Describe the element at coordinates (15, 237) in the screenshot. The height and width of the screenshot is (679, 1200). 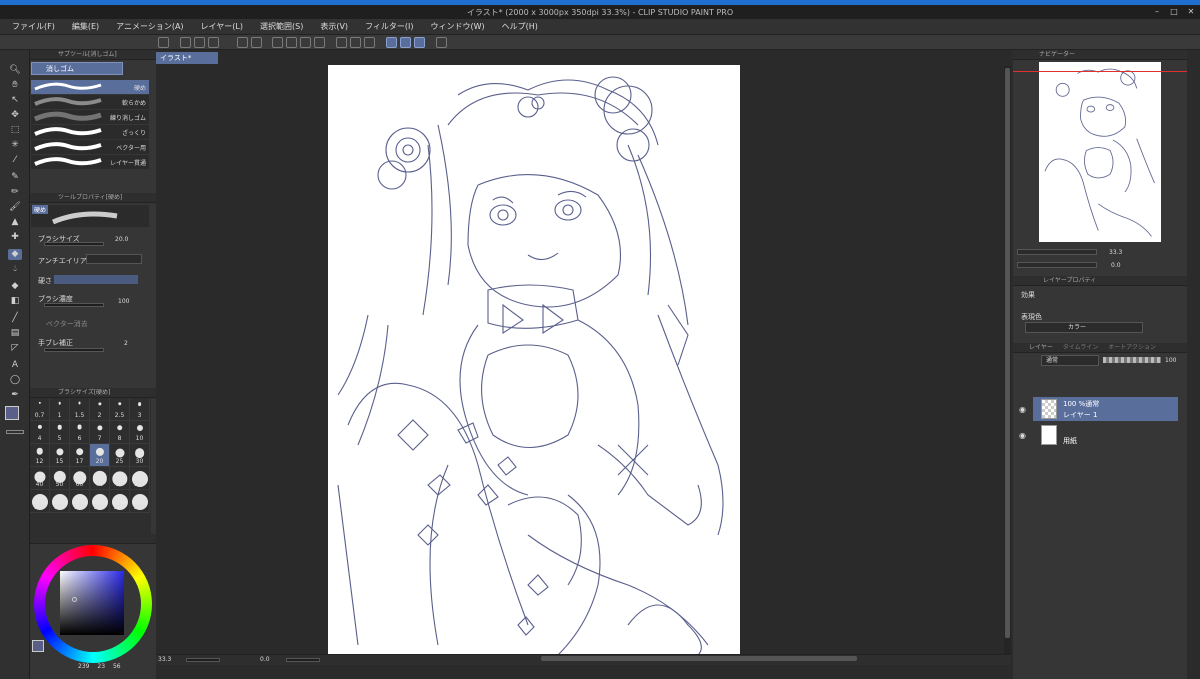
I see `decoration-tool-icon: ✚` at that location.